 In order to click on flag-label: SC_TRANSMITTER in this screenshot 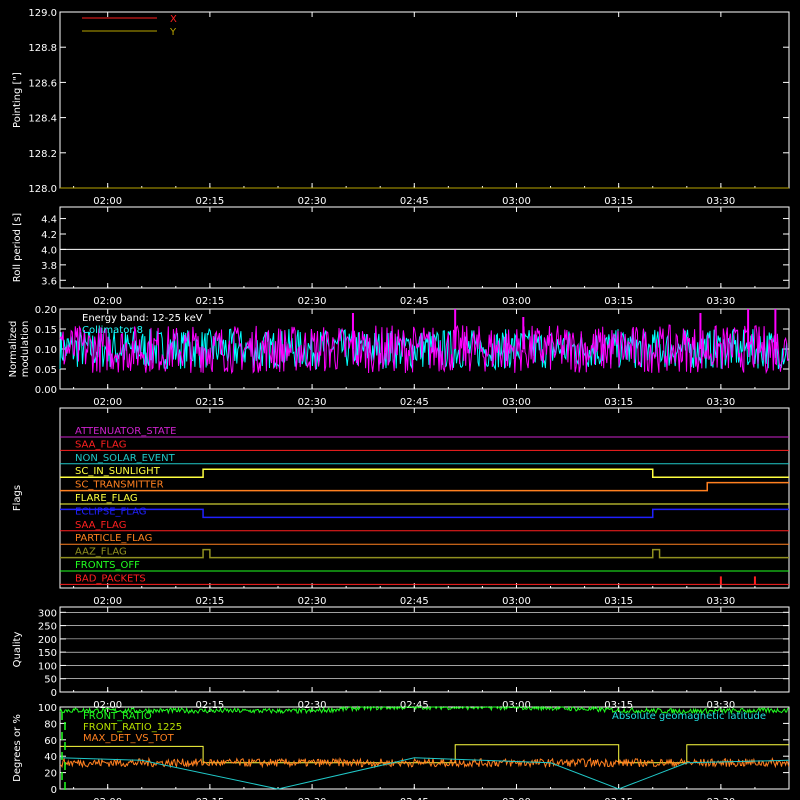, I will do `click(119, 485)`.